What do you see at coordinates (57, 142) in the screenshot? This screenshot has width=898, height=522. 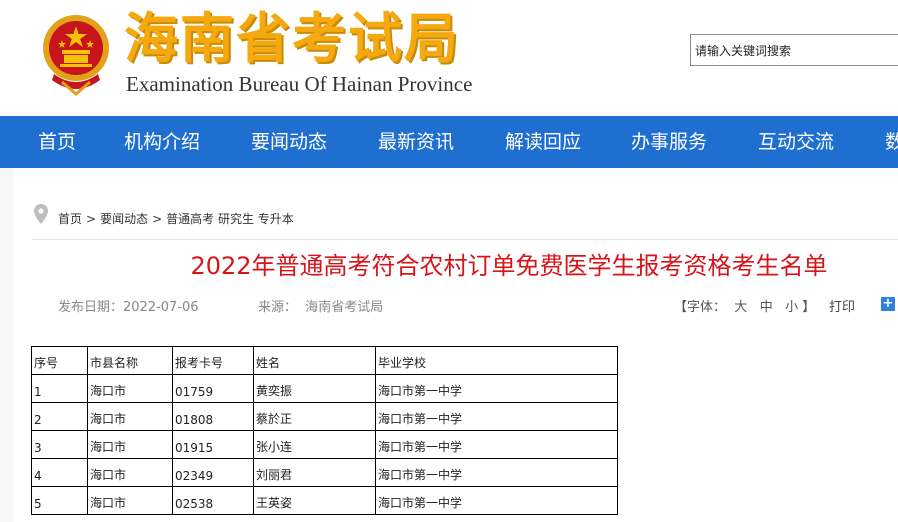 I see `nav-item-home: 首页` at bounding box center [57, 142].